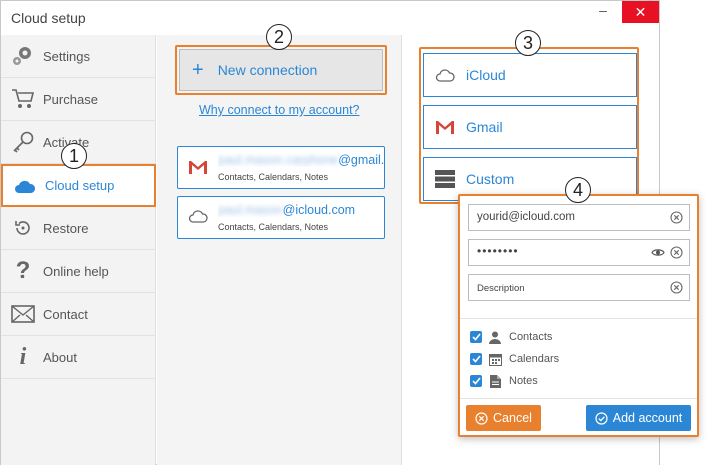  What do you see at coordinates (481, 418) in the screenshot?
I see `cancel-icon` at bounding box center [481, 418].